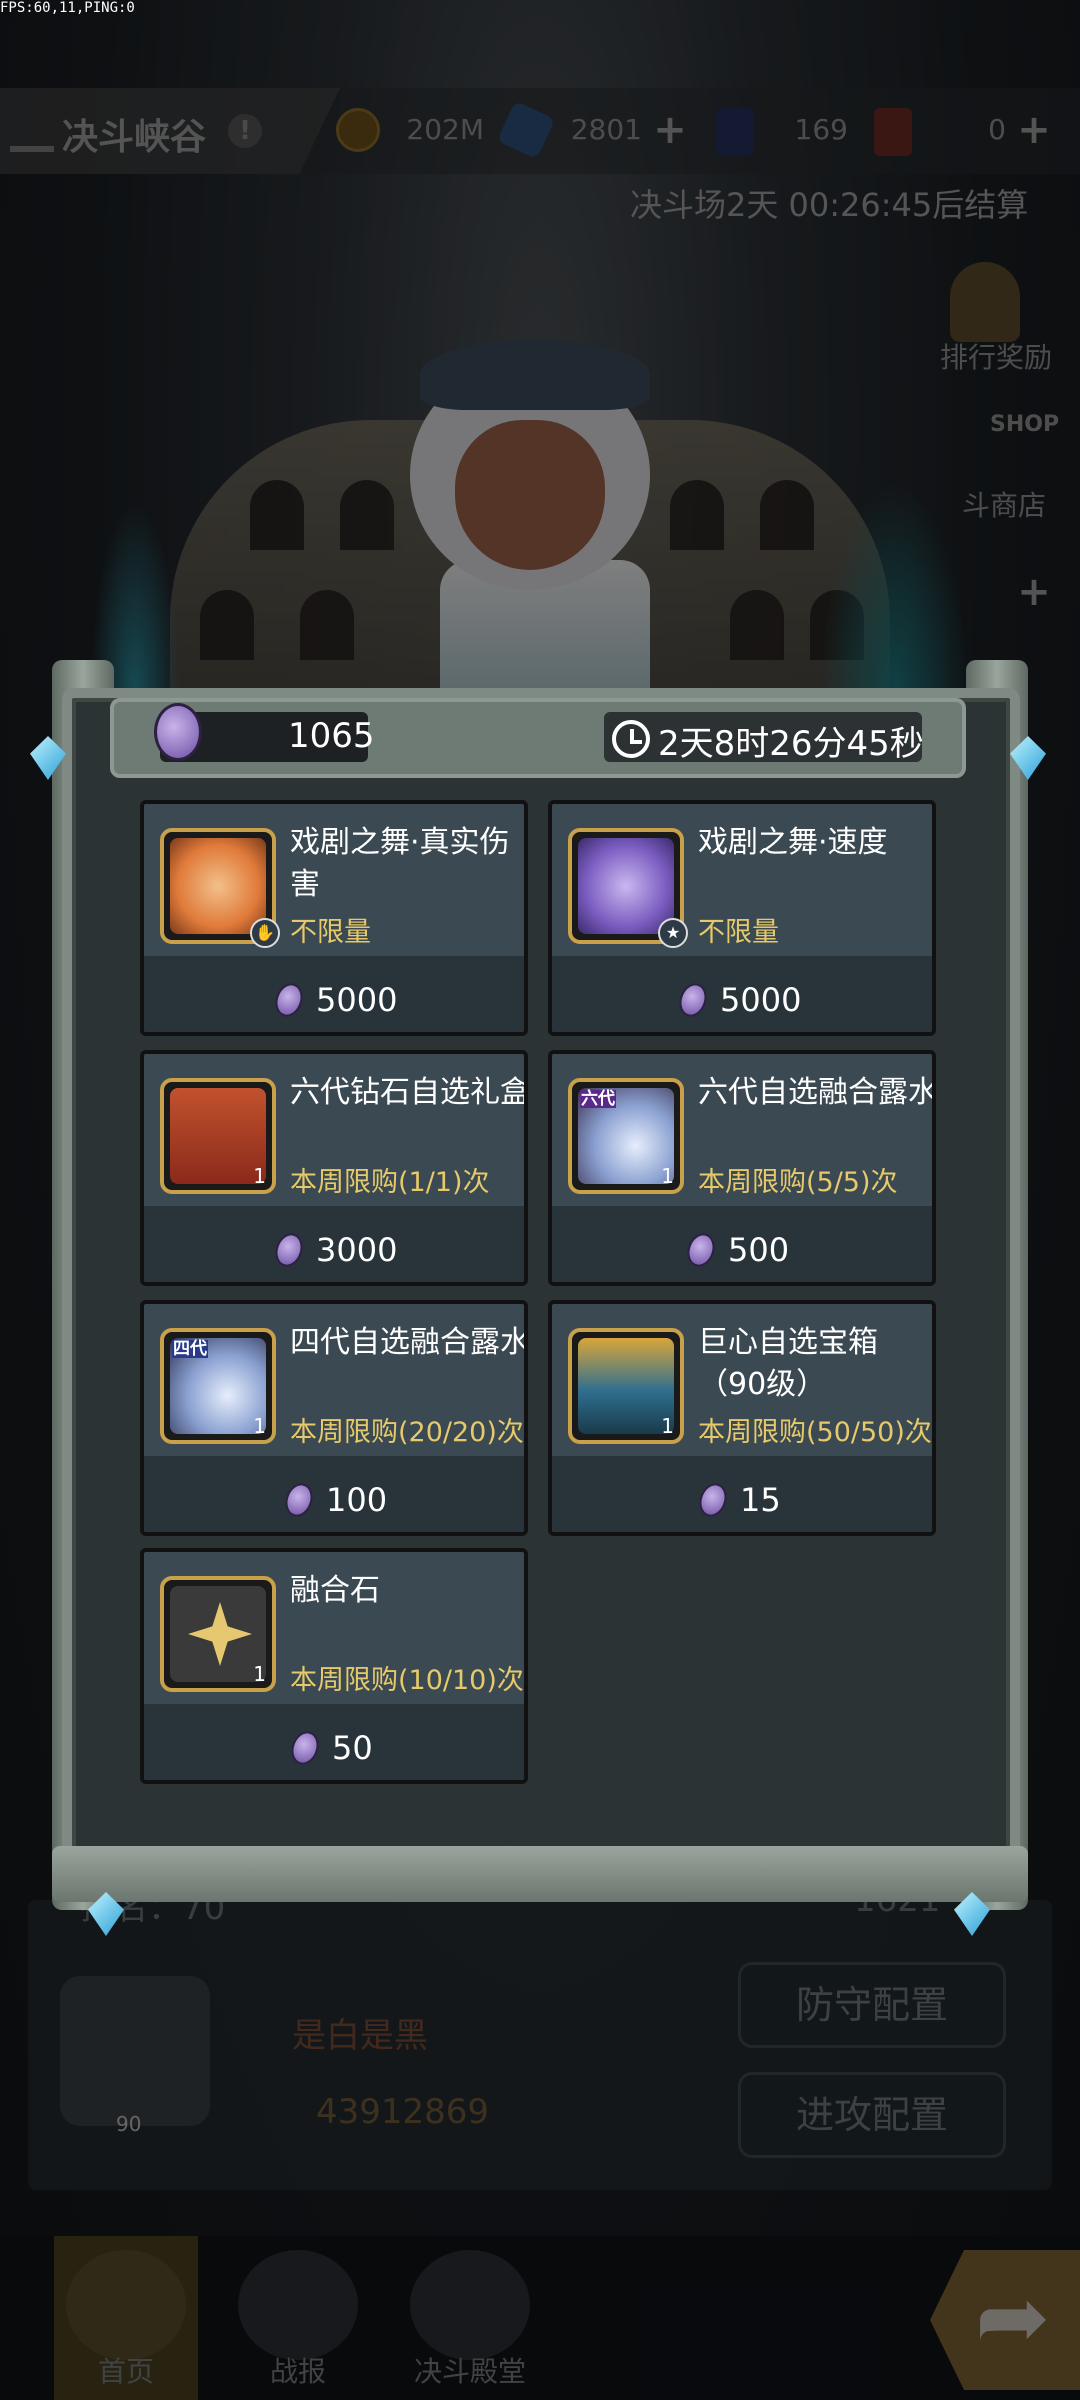 The height and width of the screenshot is (2400, 1080). I want to click on shop-item-card: ★ 戏剧之舞·速度 不限量 5000, so click(742, 918).